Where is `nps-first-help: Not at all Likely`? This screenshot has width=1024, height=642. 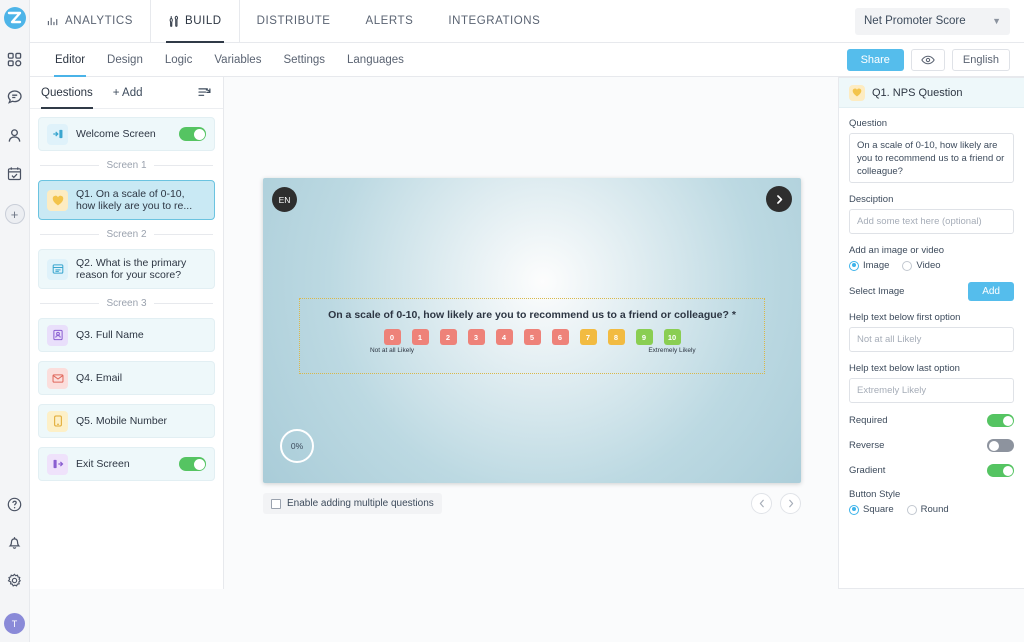
nps-first-help: Not at all Likely is located at coordinates (392, 350).